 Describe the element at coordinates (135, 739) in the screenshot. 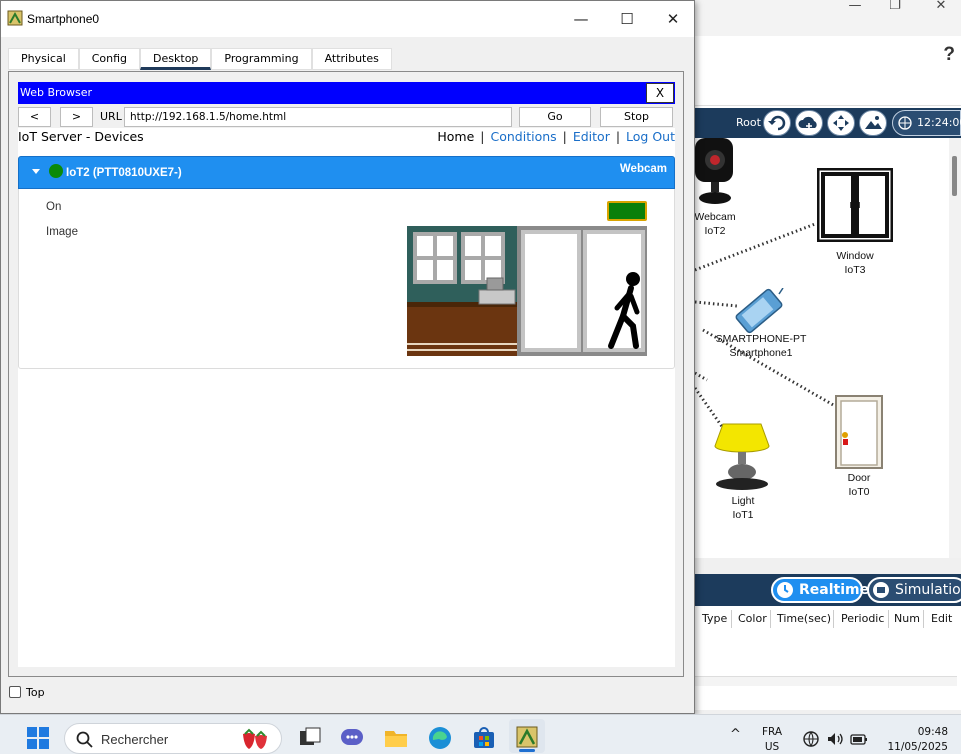

I see `search-placeholder: Rechercher` at that location.